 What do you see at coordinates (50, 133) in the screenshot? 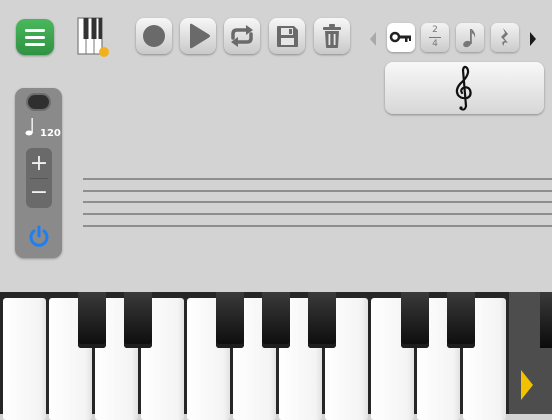
I see `tempo-value: 120` at bounding box center [50, 133].